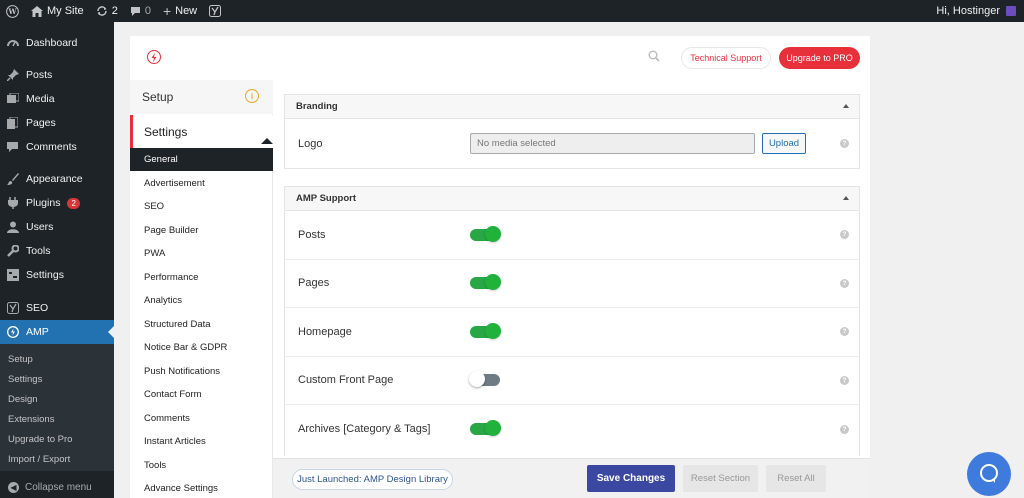 The image size is (1024, 498). What do you see at coordinates (1011, 11) in the screenshot?
I see `avatar` at bounding box center [1011, 11].